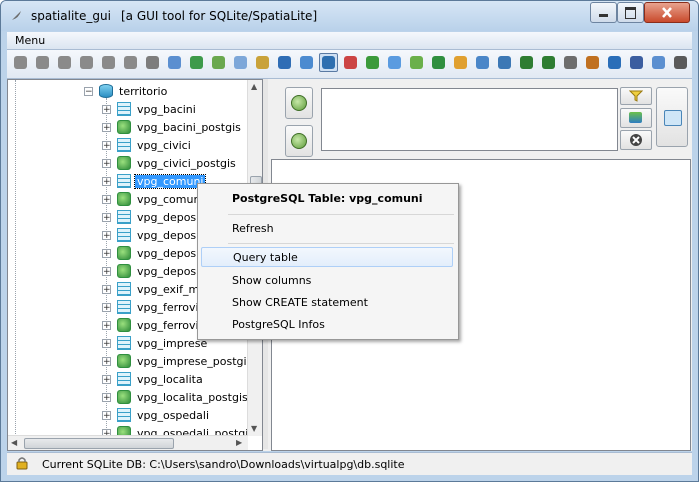 The image size is (699, 482). I want to click on scroll-left-icon: ◀, so click(14, 442).